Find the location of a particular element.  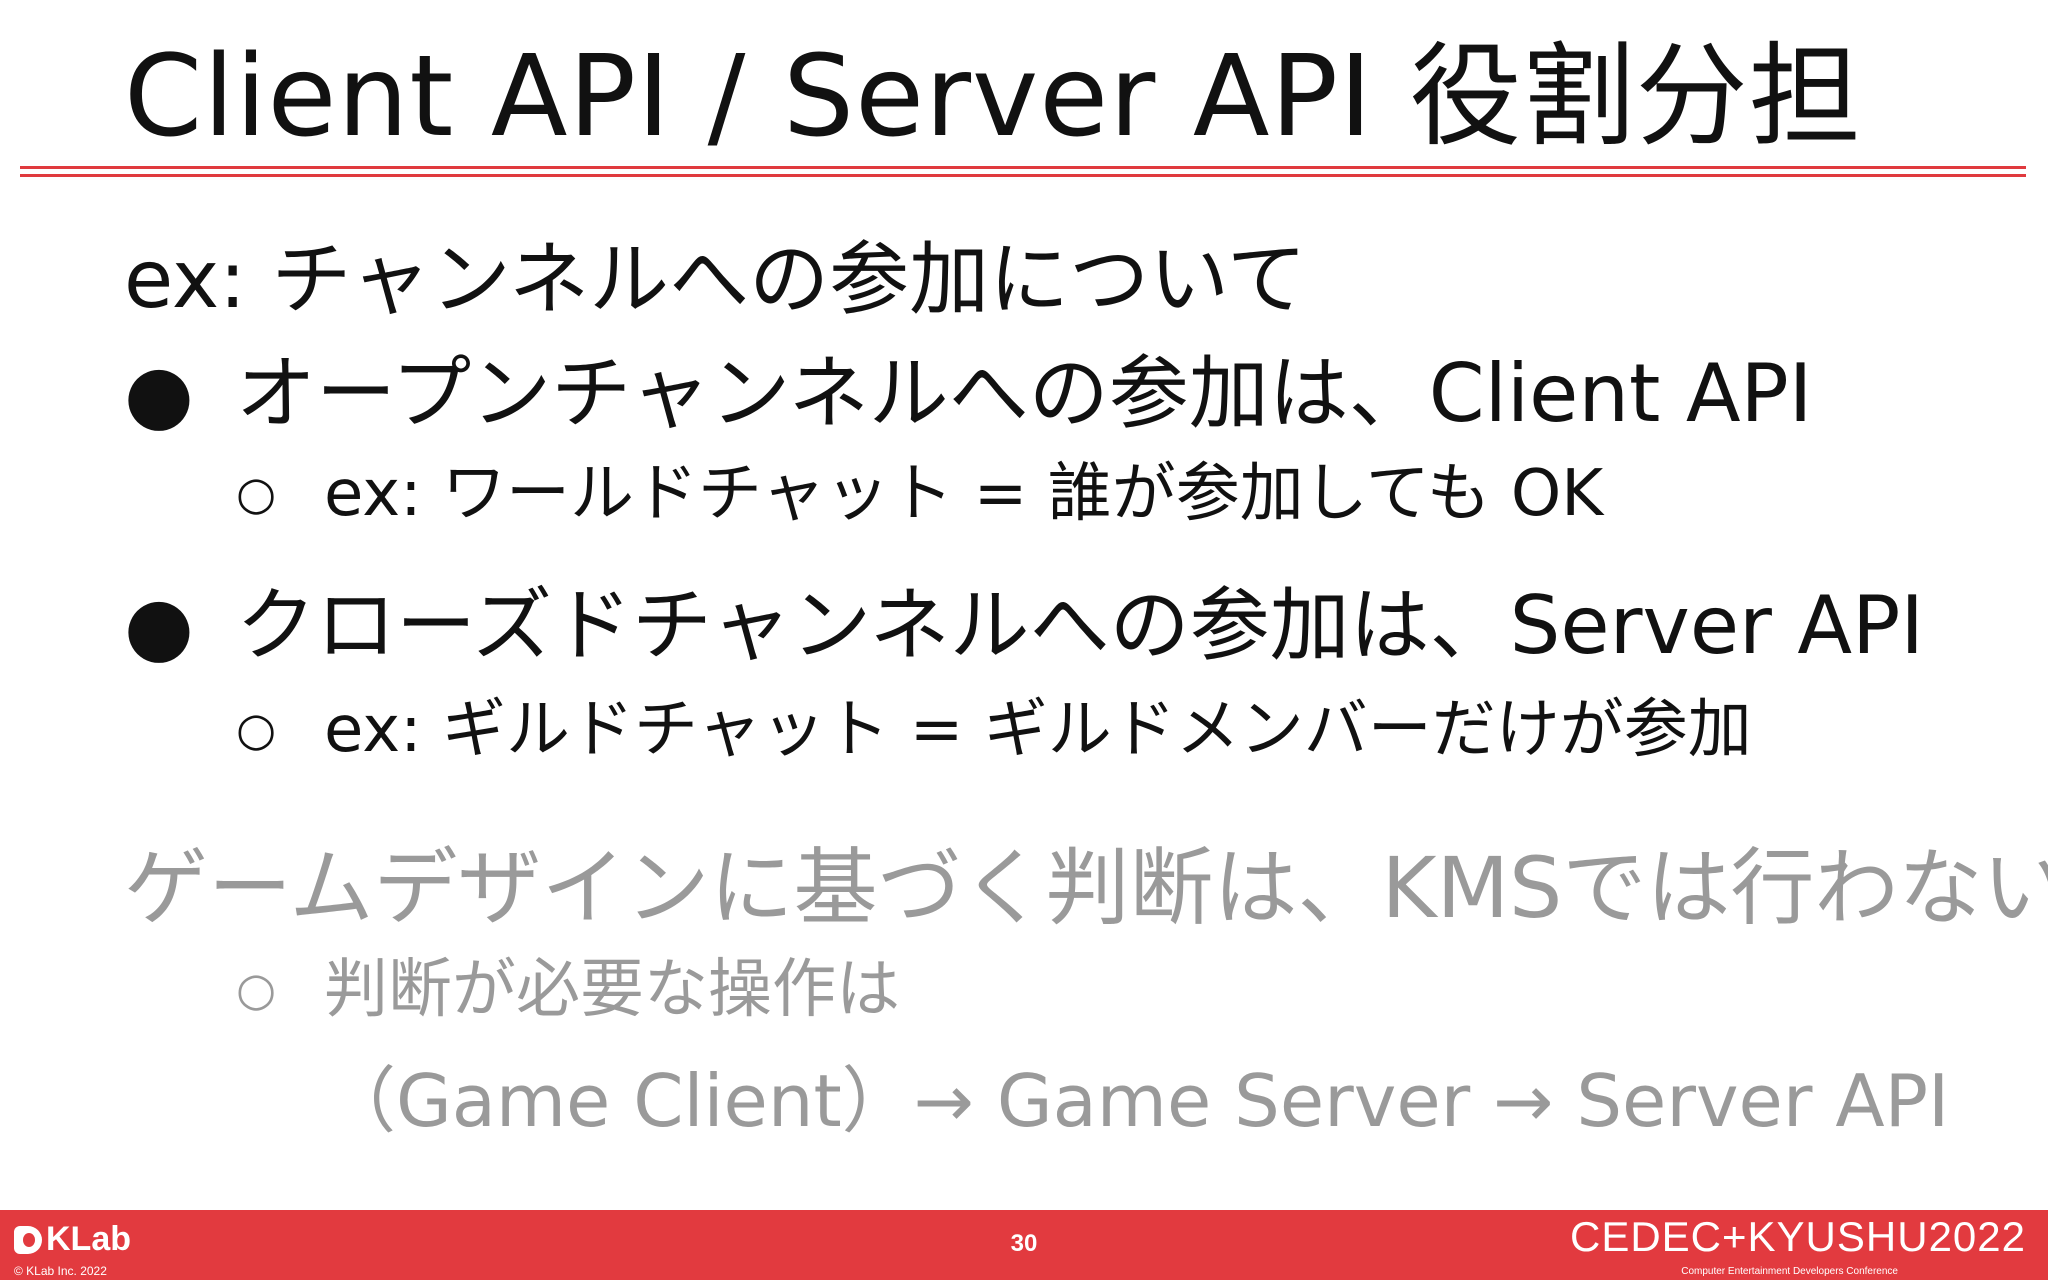

note-text: ゲームデザインに基づく判断は、KMSでは行わない is located at coordinates (1086, 888).